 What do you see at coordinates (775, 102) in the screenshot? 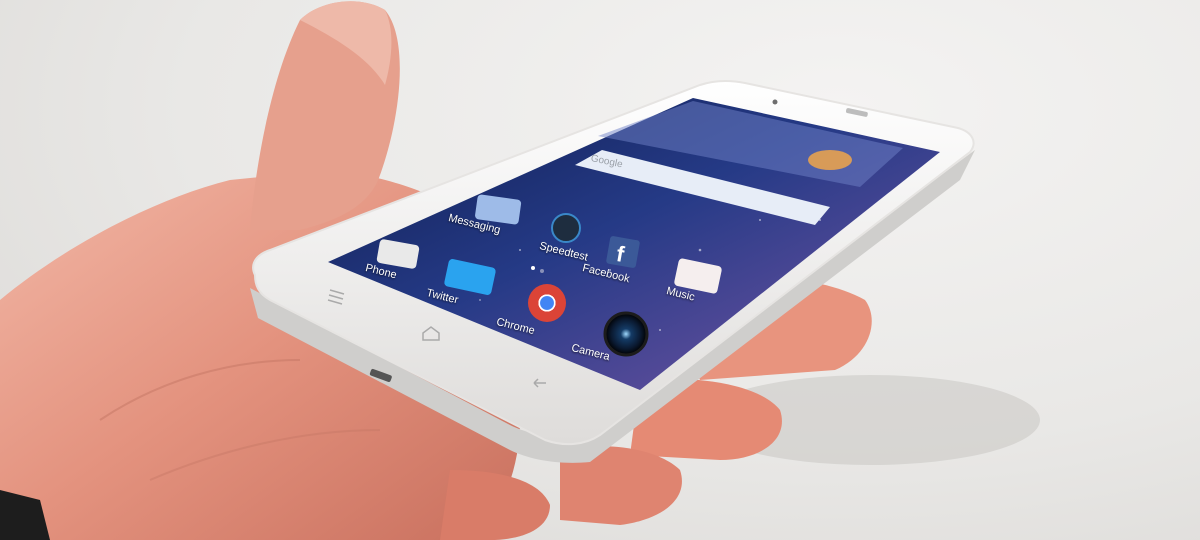
I see `front-sensor` at bounding box center [775, 102].